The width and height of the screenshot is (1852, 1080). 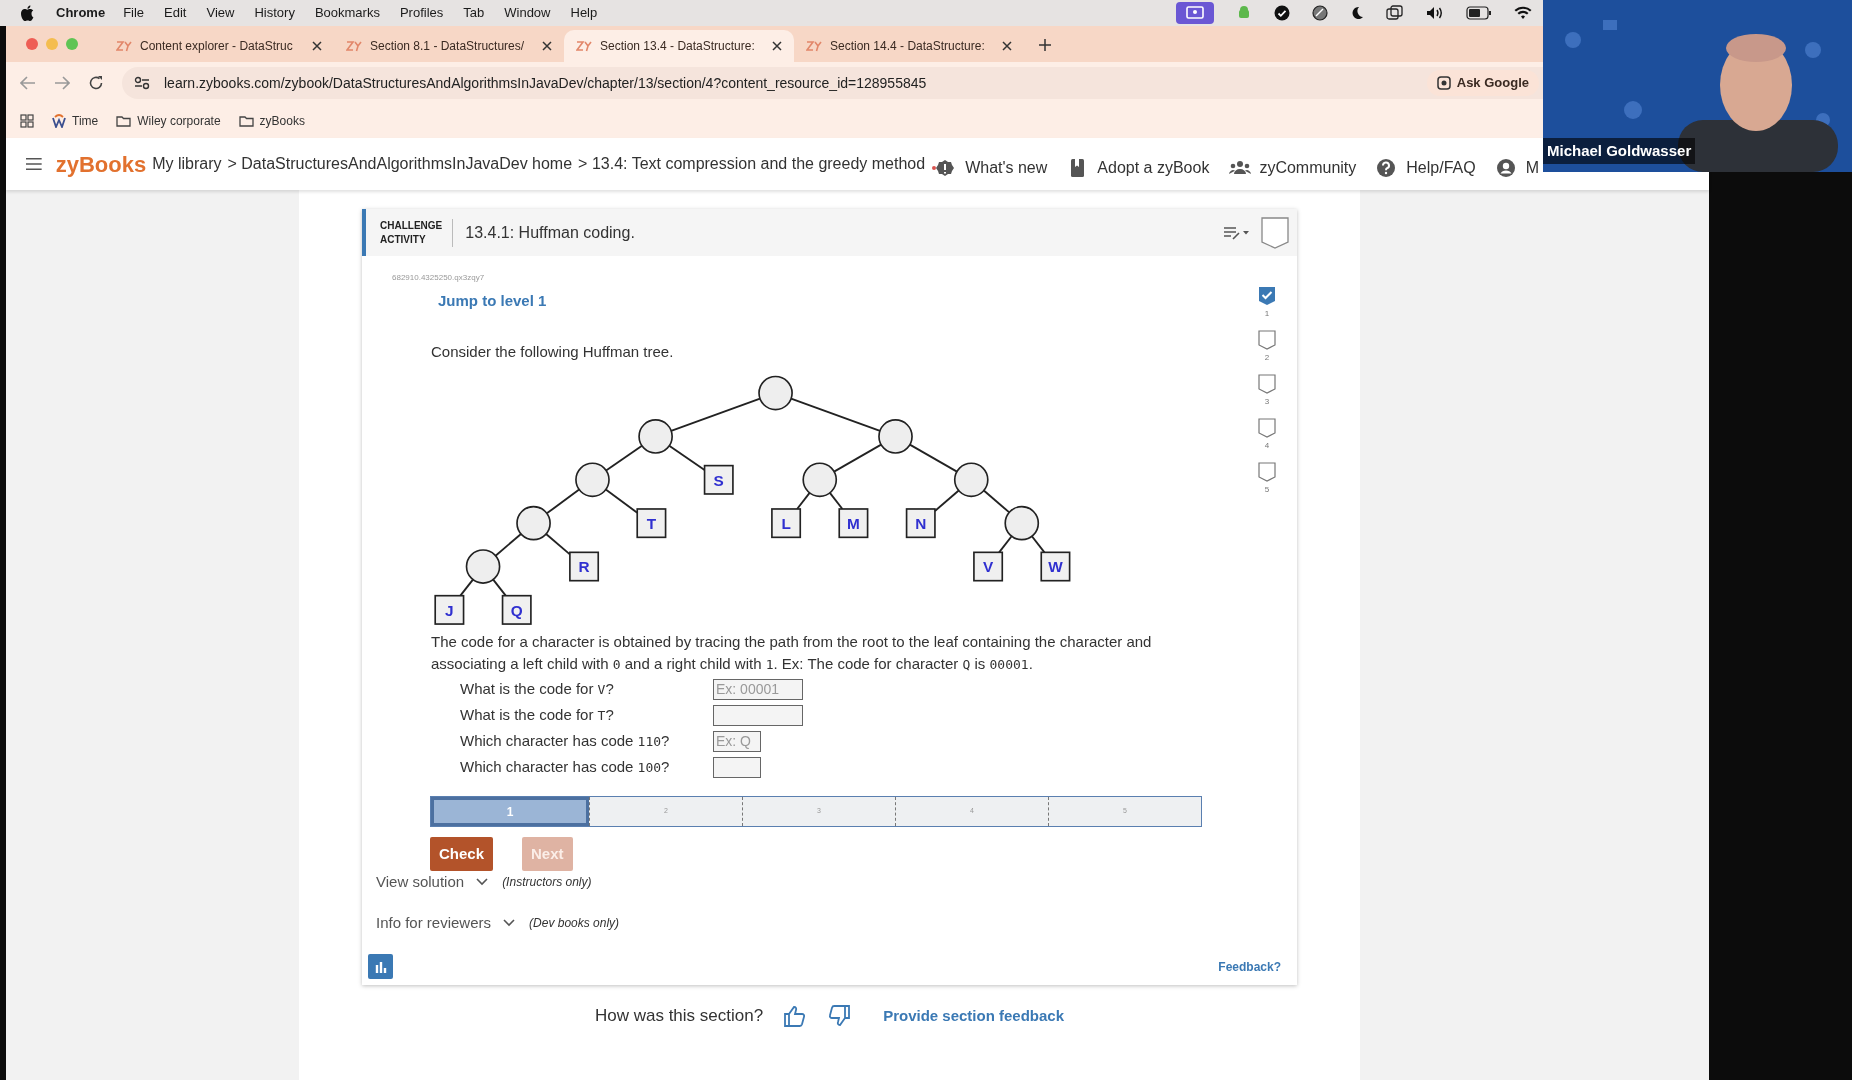 I want to click on menu-item: File, so click(x=134, y=13).